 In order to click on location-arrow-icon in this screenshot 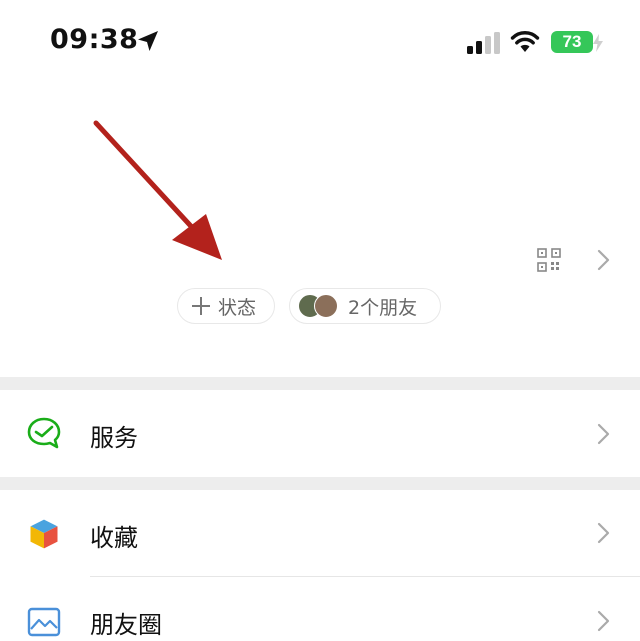, I will do `click(148, 41)`.